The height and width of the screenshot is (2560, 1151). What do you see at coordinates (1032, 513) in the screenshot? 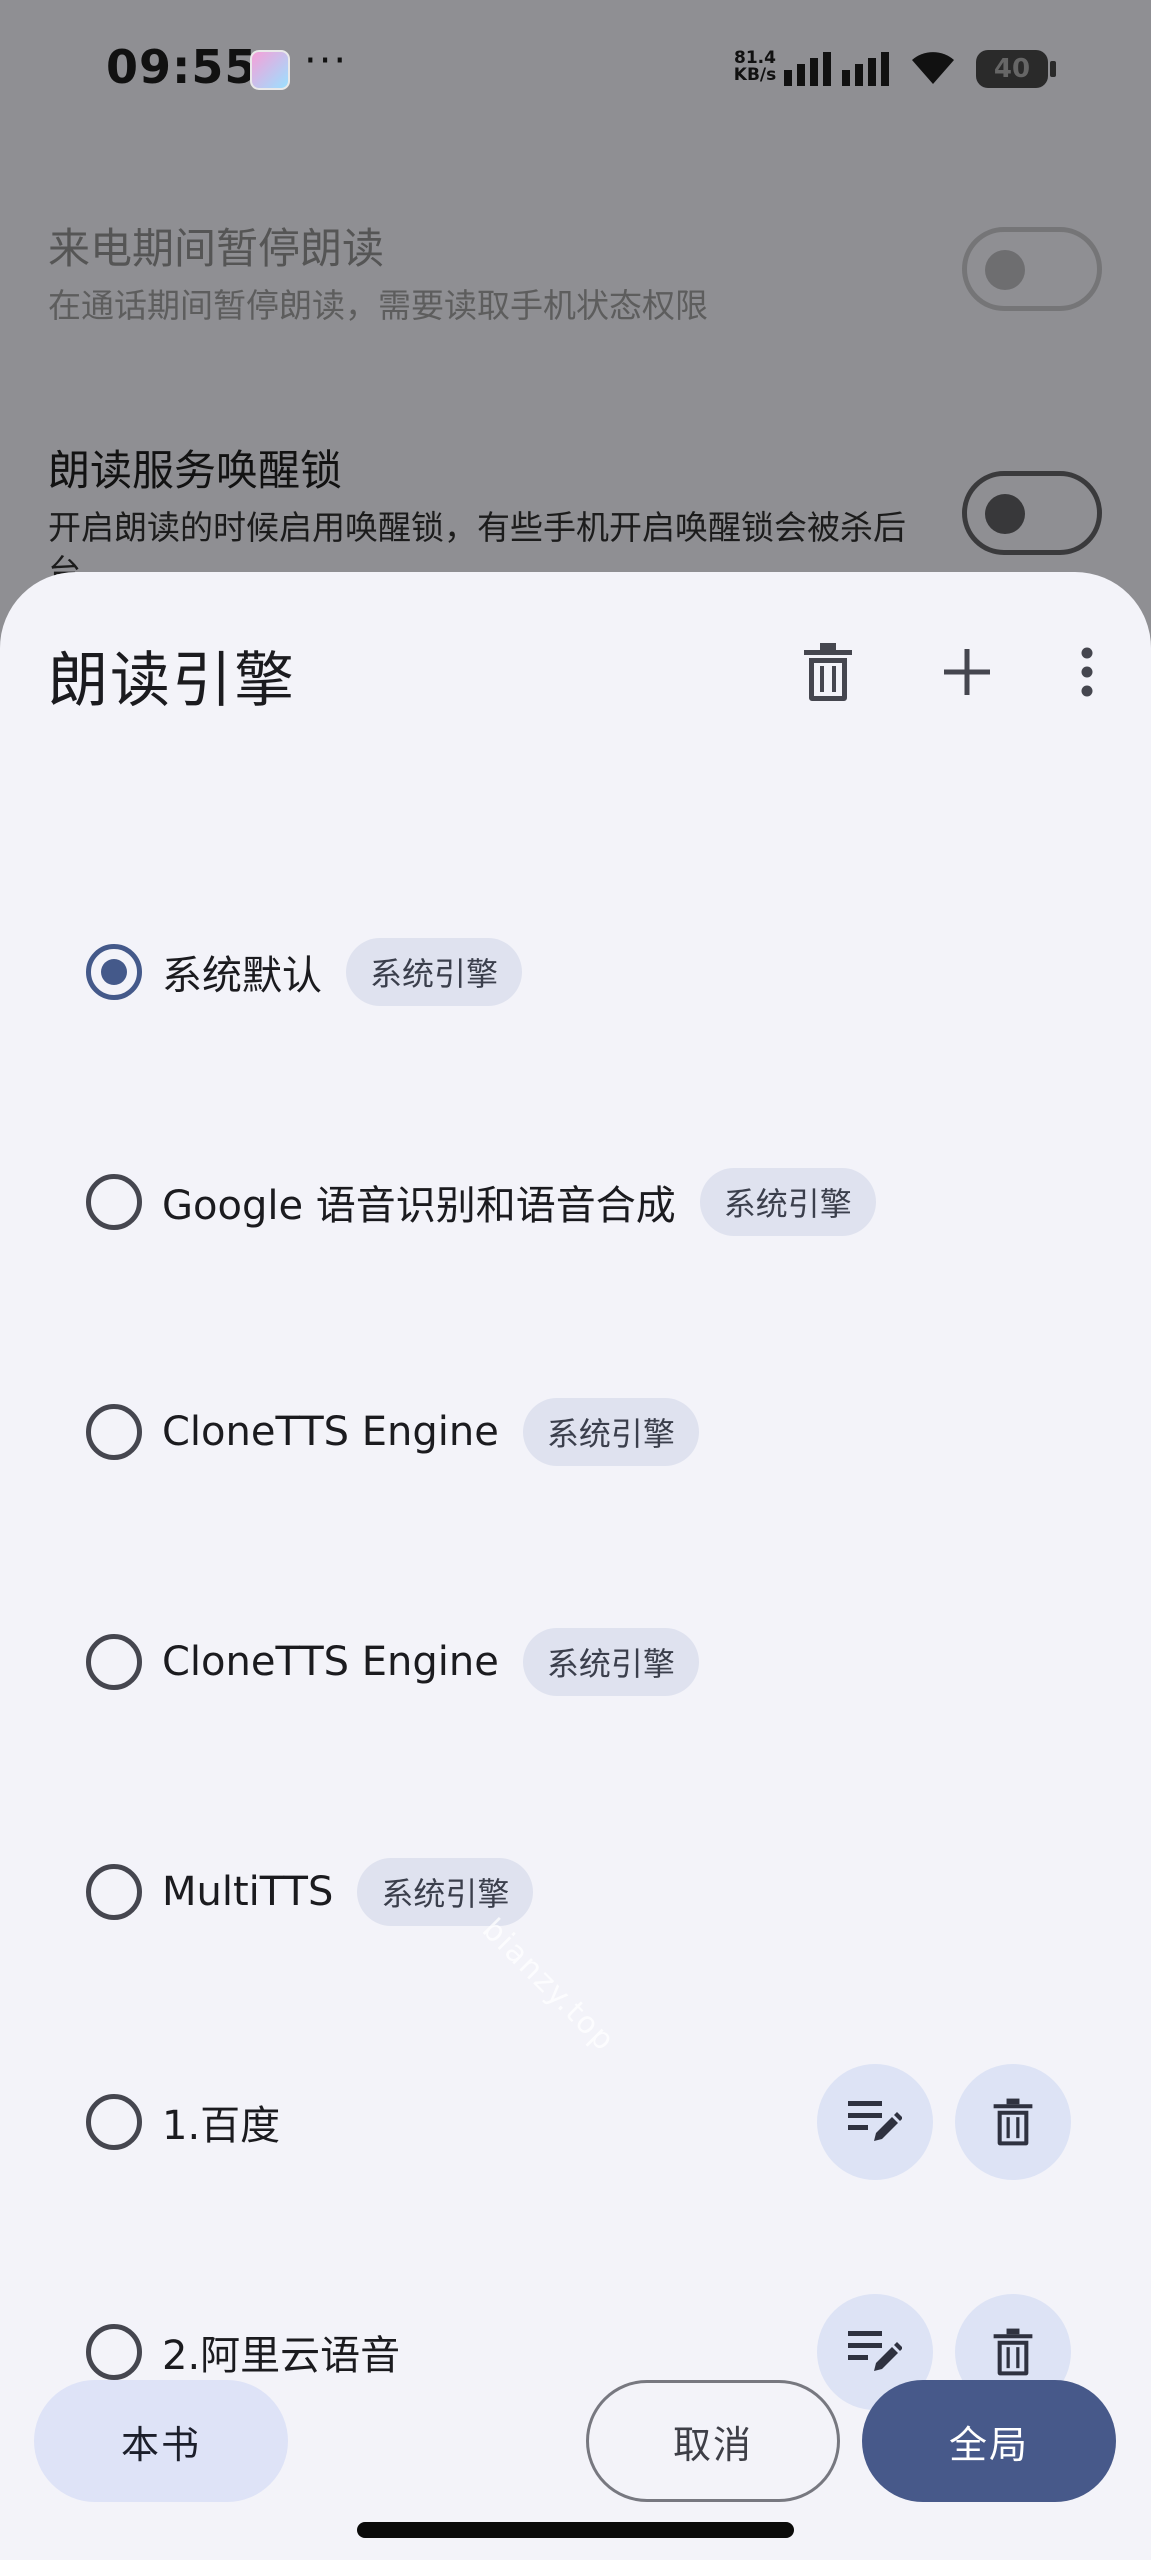
I see `wake-lock-toggle` at bounding box center [1032, 513].